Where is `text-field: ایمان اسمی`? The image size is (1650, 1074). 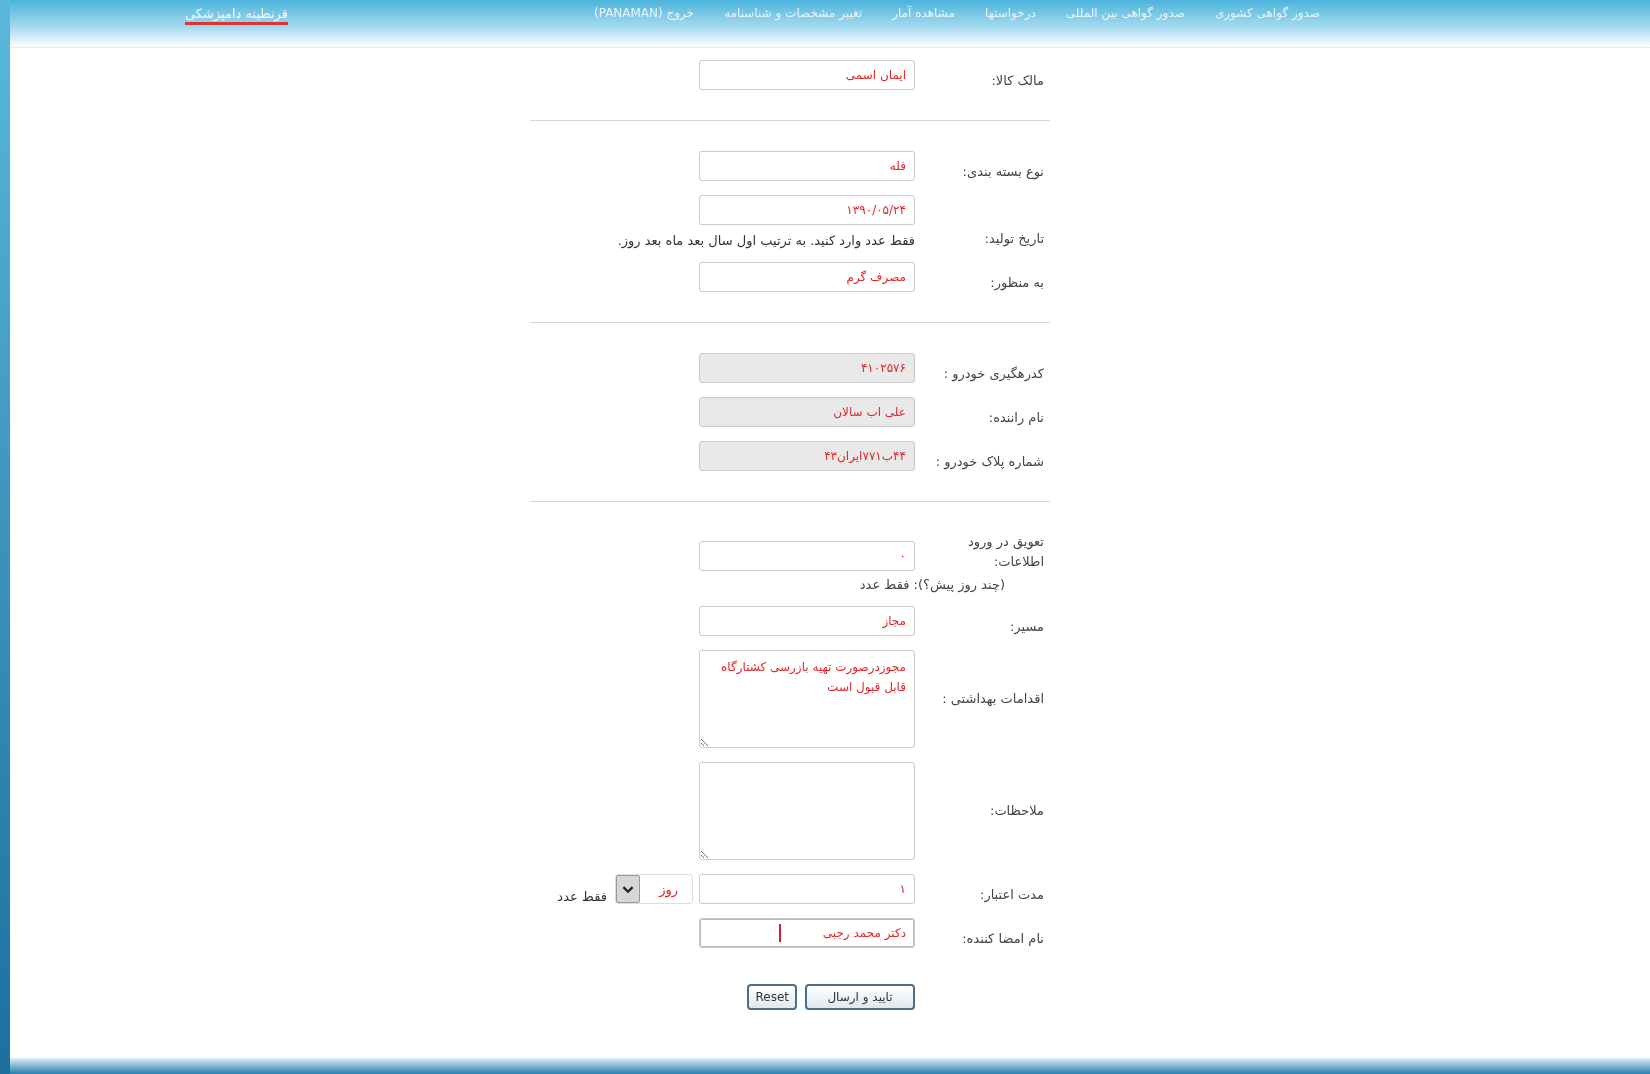 text-field: ایمان اسمی is located at coordinates (807, 75).